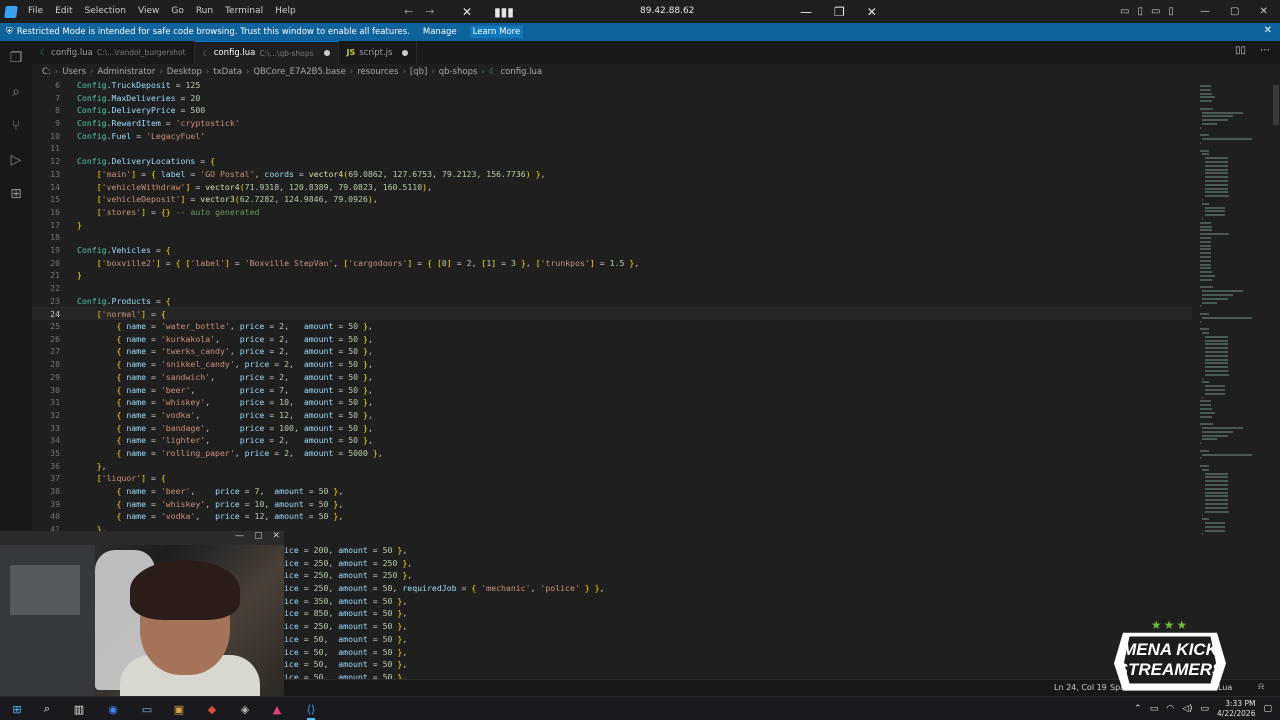 This screenshot has height=720, width=1280. Describe the element at coordinates (839, 12) in the screenshot. I see `rdp-restore-icon: ❐` at that location.